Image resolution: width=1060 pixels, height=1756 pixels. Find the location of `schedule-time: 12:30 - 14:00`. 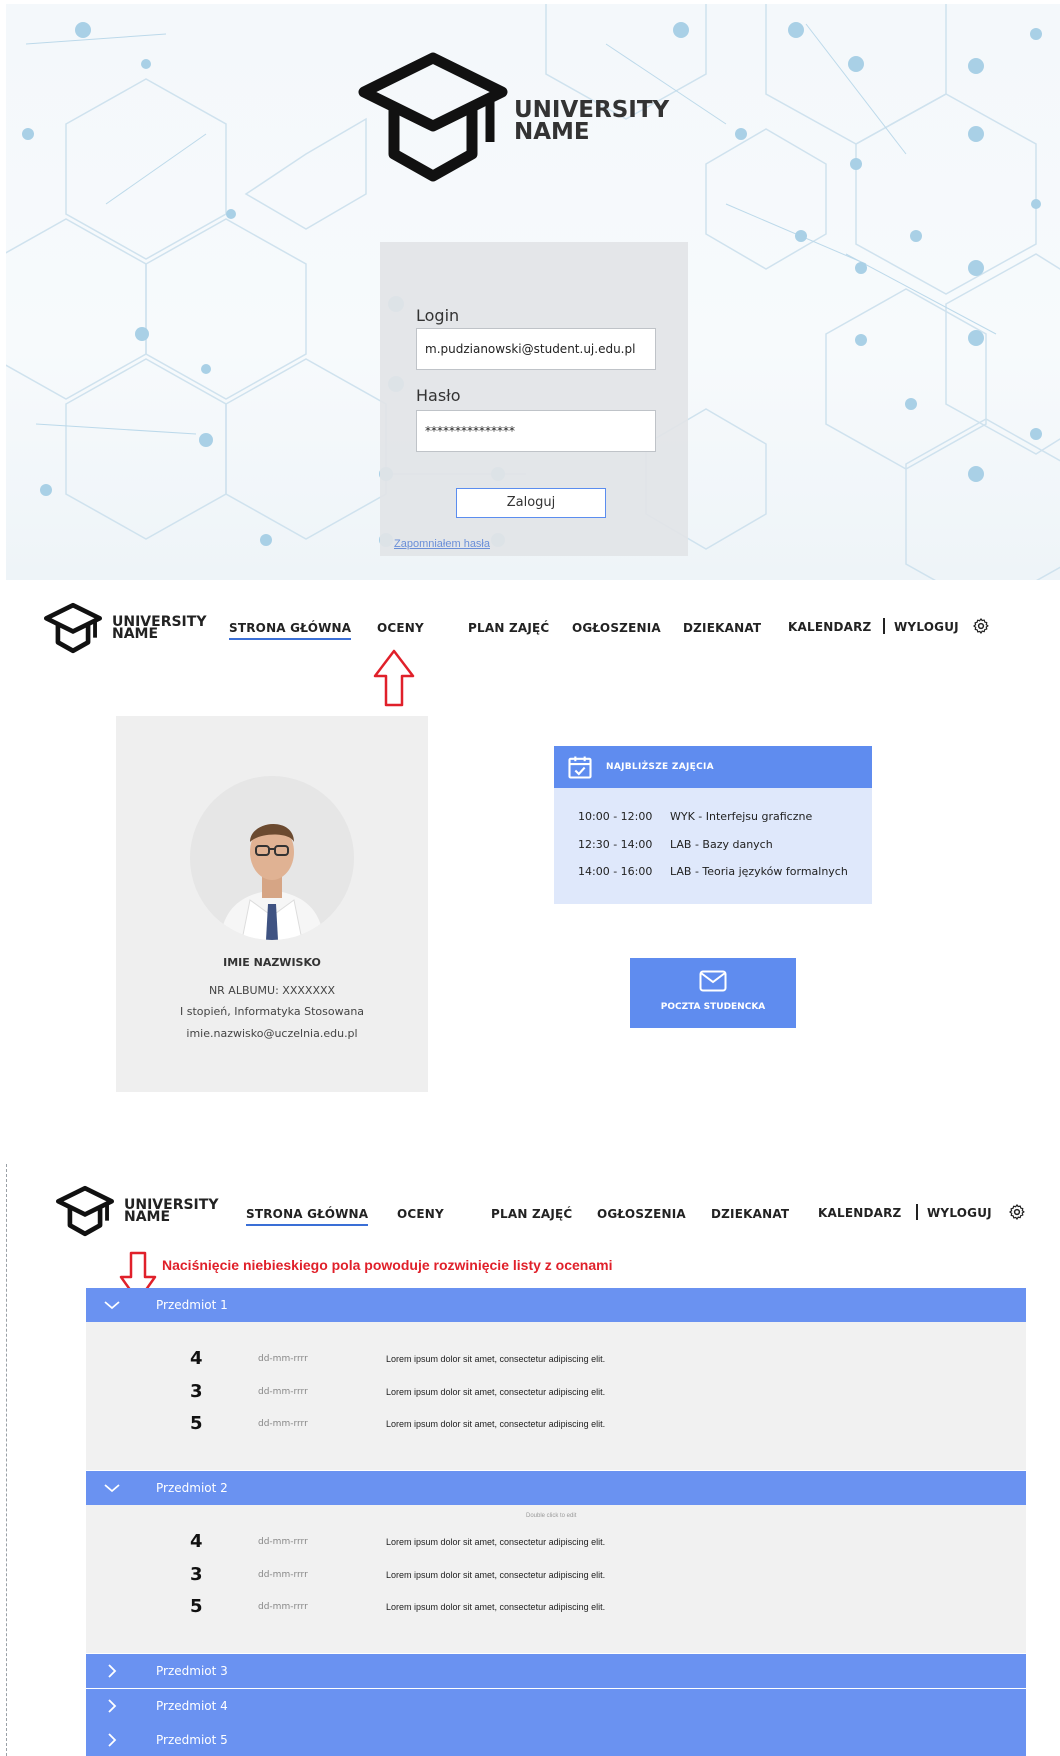

schedule-time: 12:30 - 14:00 is located at coordinates (615, 844).